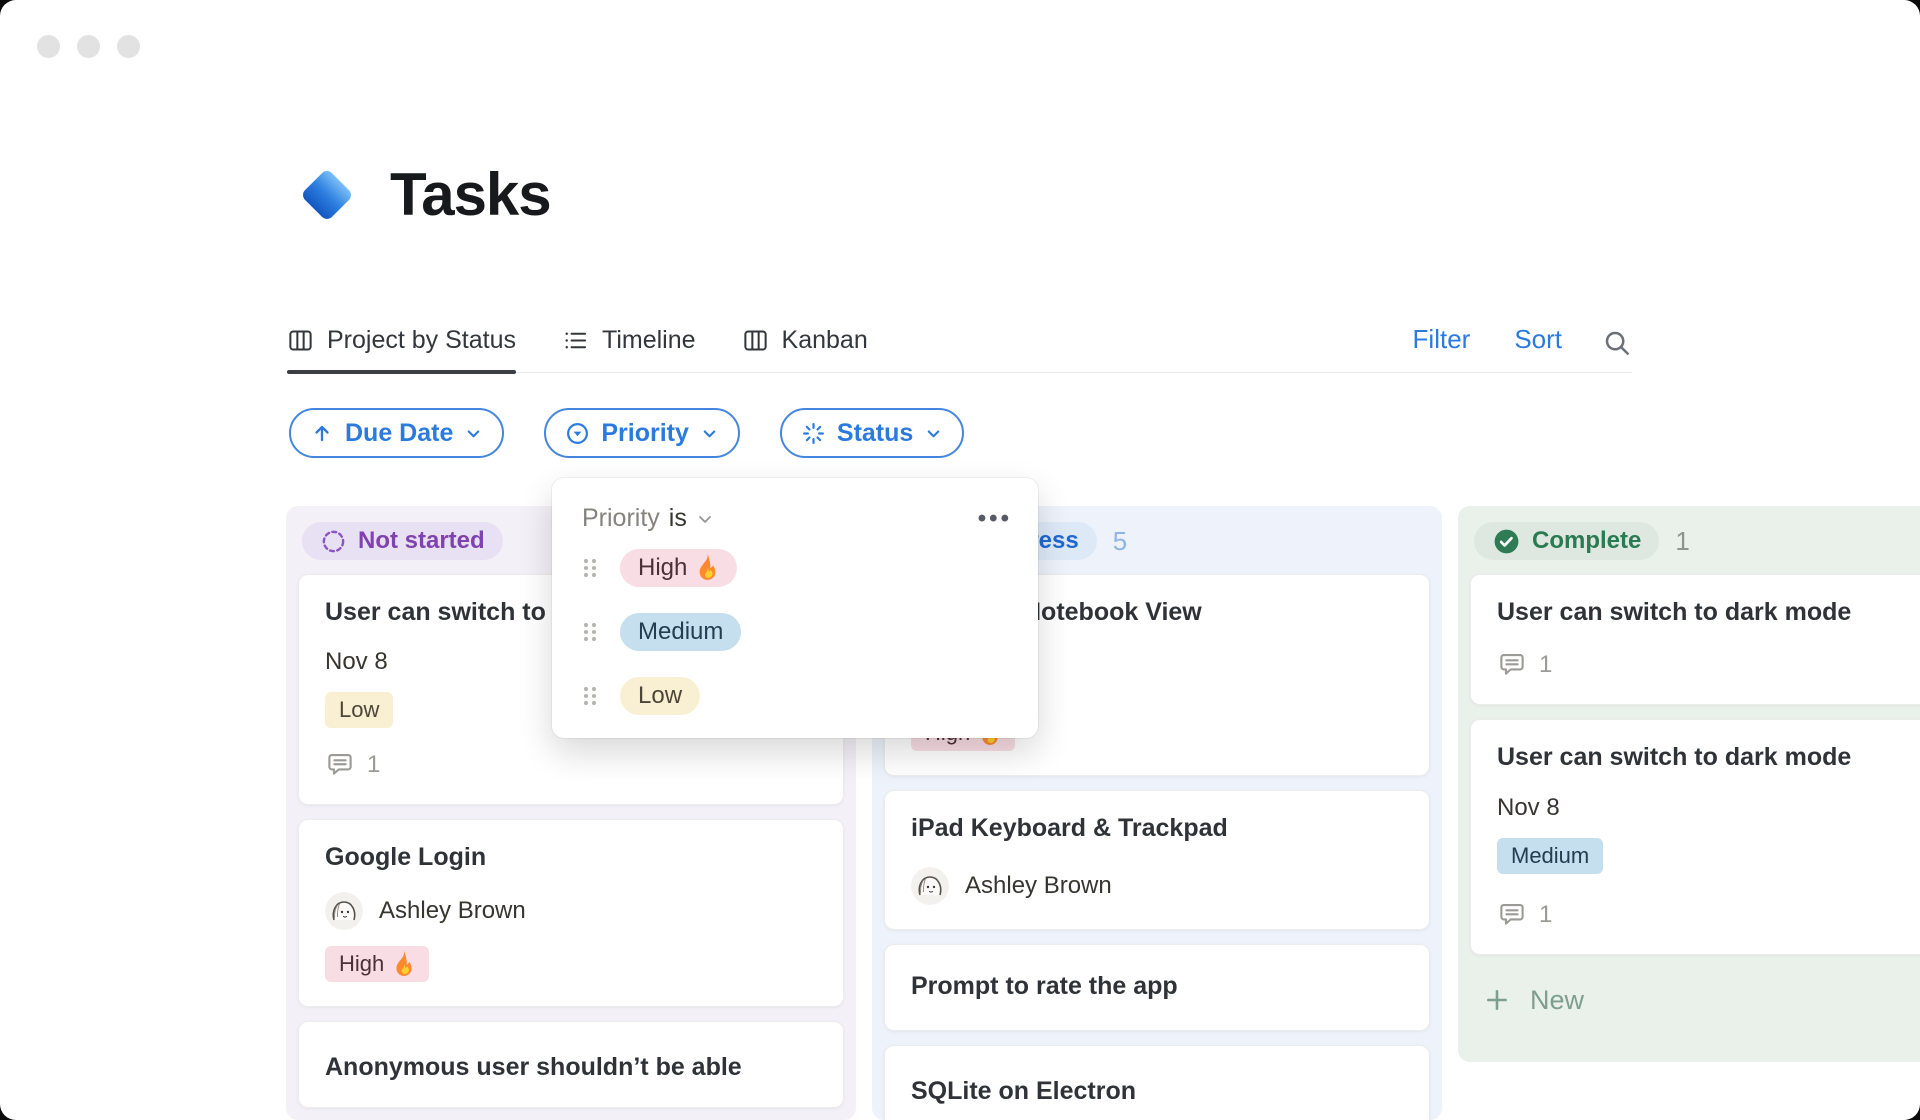  I want to click on dropdown-options: High Medium Low, so click(795, 631).